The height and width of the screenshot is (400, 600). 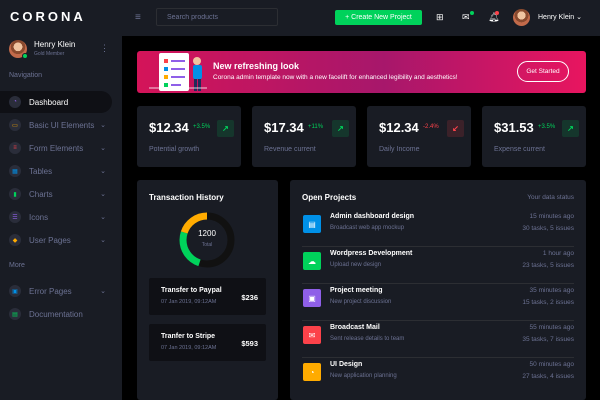 What do you see at coordinates (551, 327) in the screenshot?
I see `project-time: 55 minutes ago` at bounding box center [551, 327].